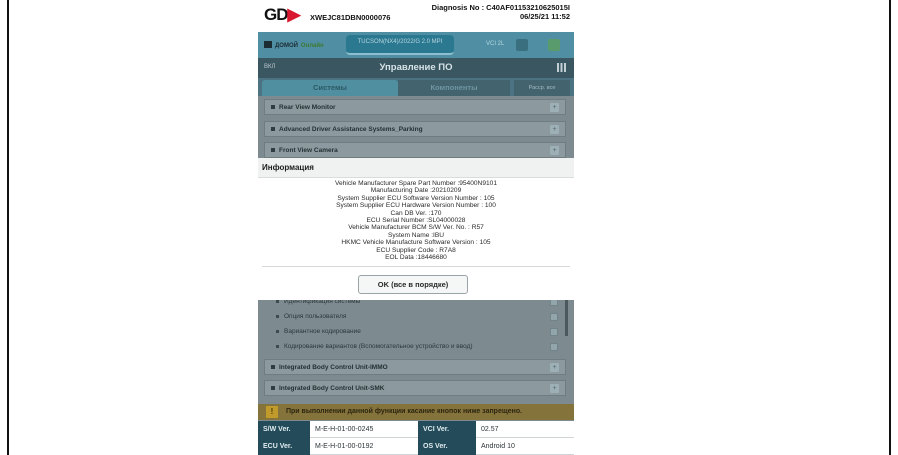 The width and height of the screenshot is (898, 455). Describe the element at coordinates (344, 429) in the screenshot. I see `sw-ver-value: M-E-H-01-00-0245` at that location.